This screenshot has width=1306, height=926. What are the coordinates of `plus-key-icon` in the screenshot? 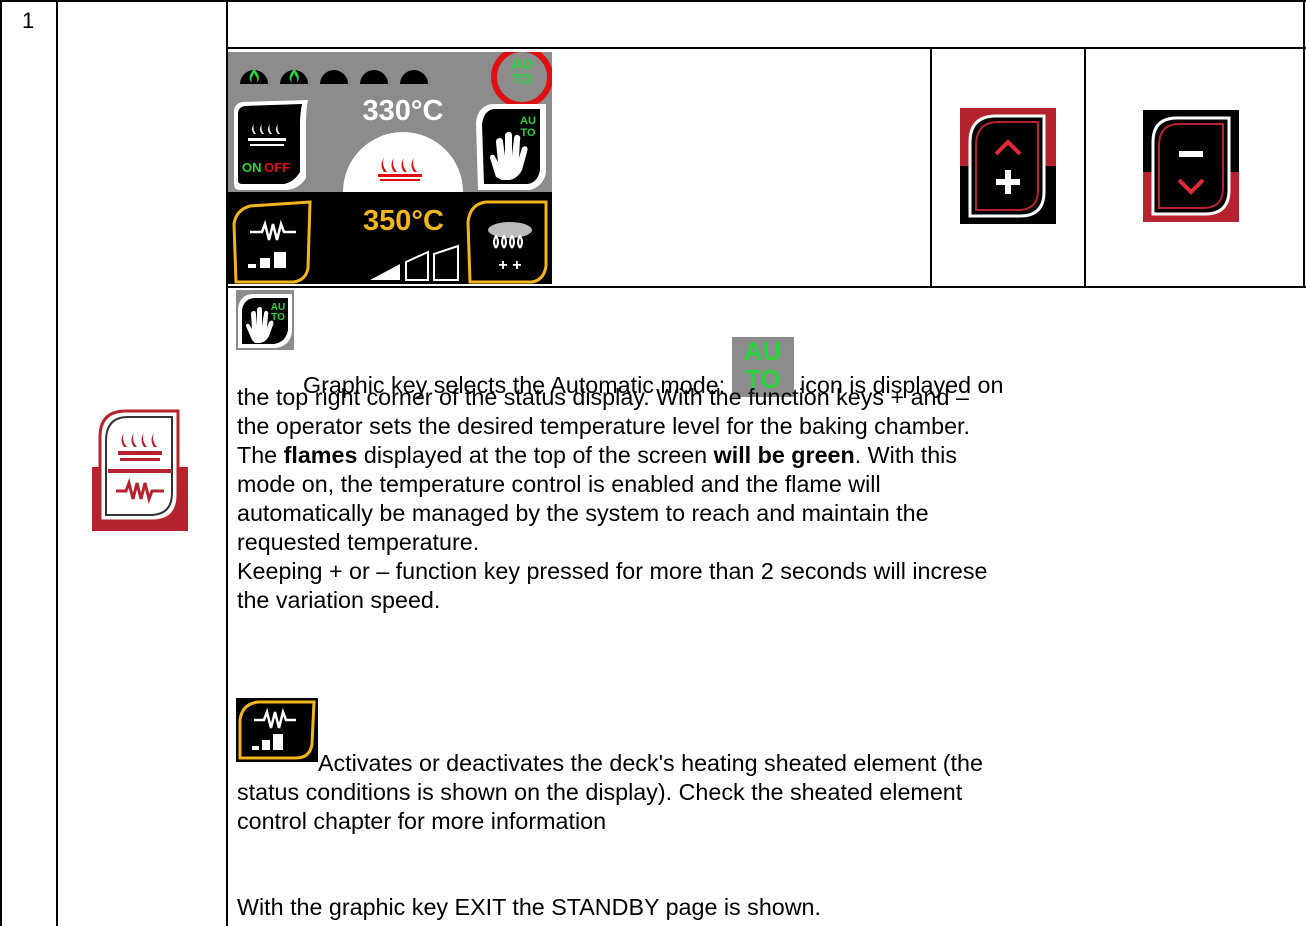 It's located at (1008, 166).